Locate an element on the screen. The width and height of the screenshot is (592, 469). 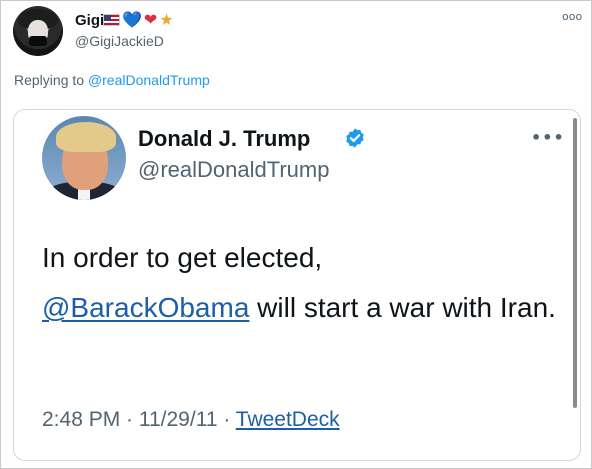
scrollbar is located at coordinates (575, 263).